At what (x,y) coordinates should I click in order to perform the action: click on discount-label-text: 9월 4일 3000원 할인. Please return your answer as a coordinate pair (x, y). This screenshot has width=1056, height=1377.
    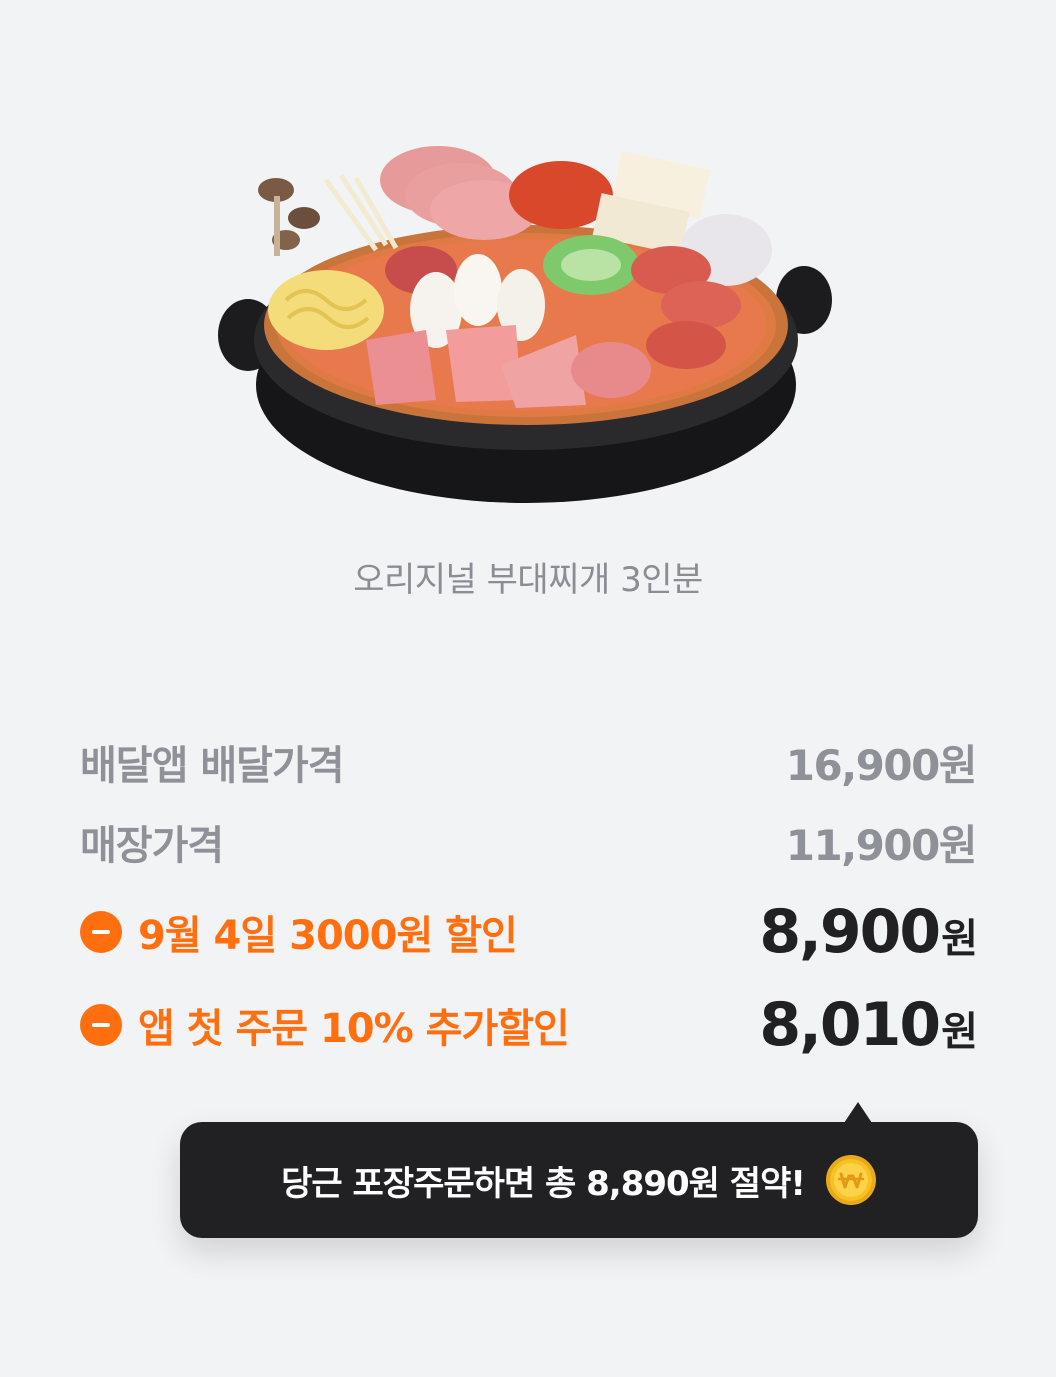
    Looking at the image, I should click on (328, 936).